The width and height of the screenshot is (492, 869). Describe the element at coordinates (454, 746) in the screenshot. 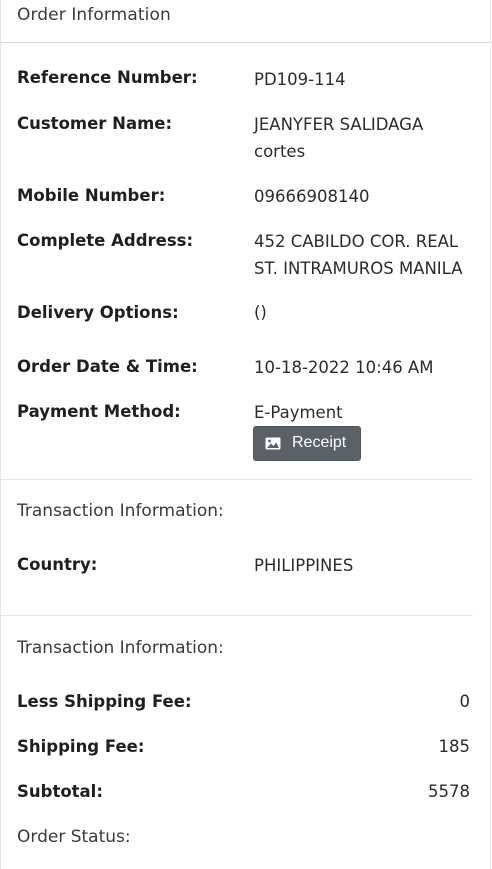

I see `shipping-fee-value: 185` at that location.